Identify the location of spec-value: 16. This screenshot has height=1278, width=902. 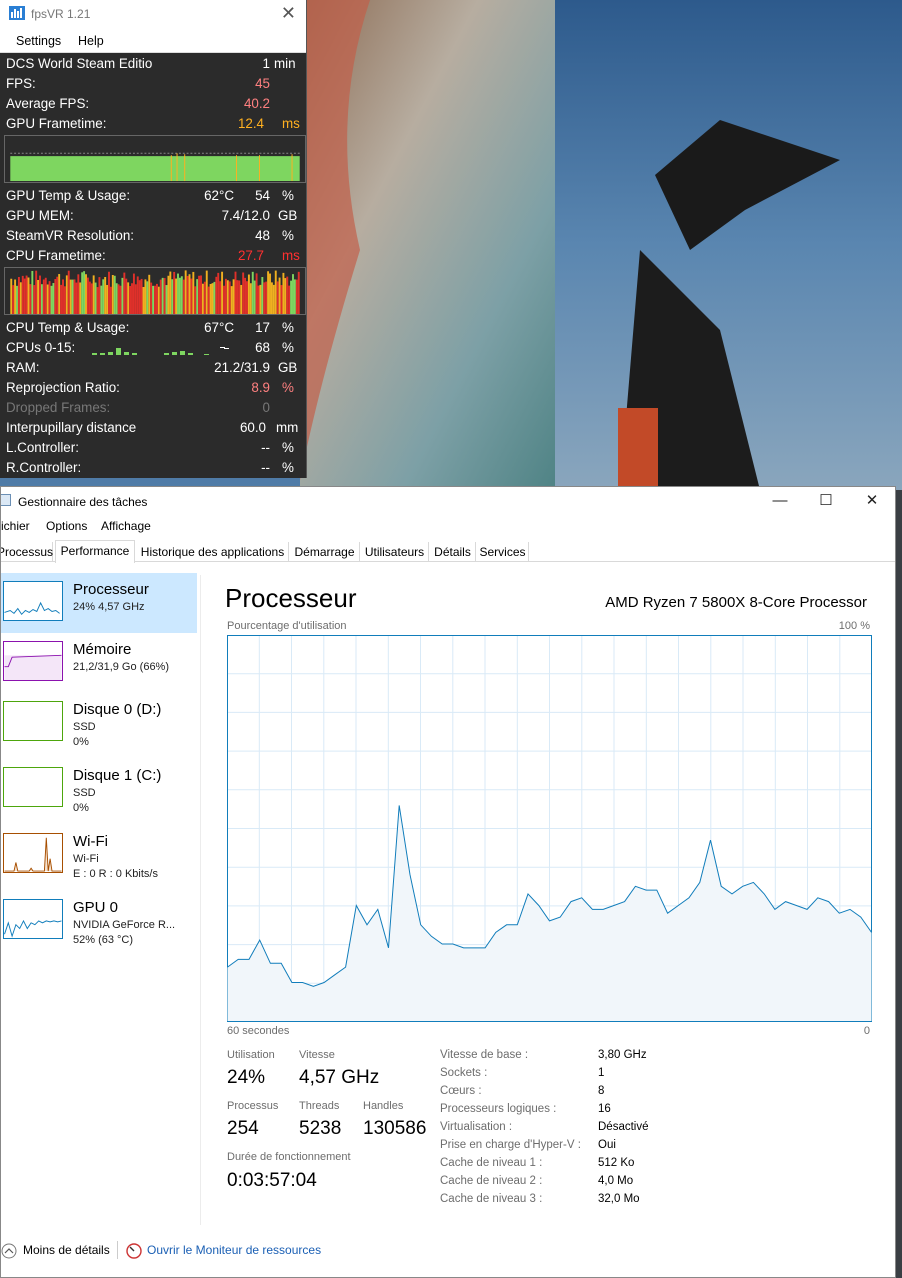
(604, 1109).